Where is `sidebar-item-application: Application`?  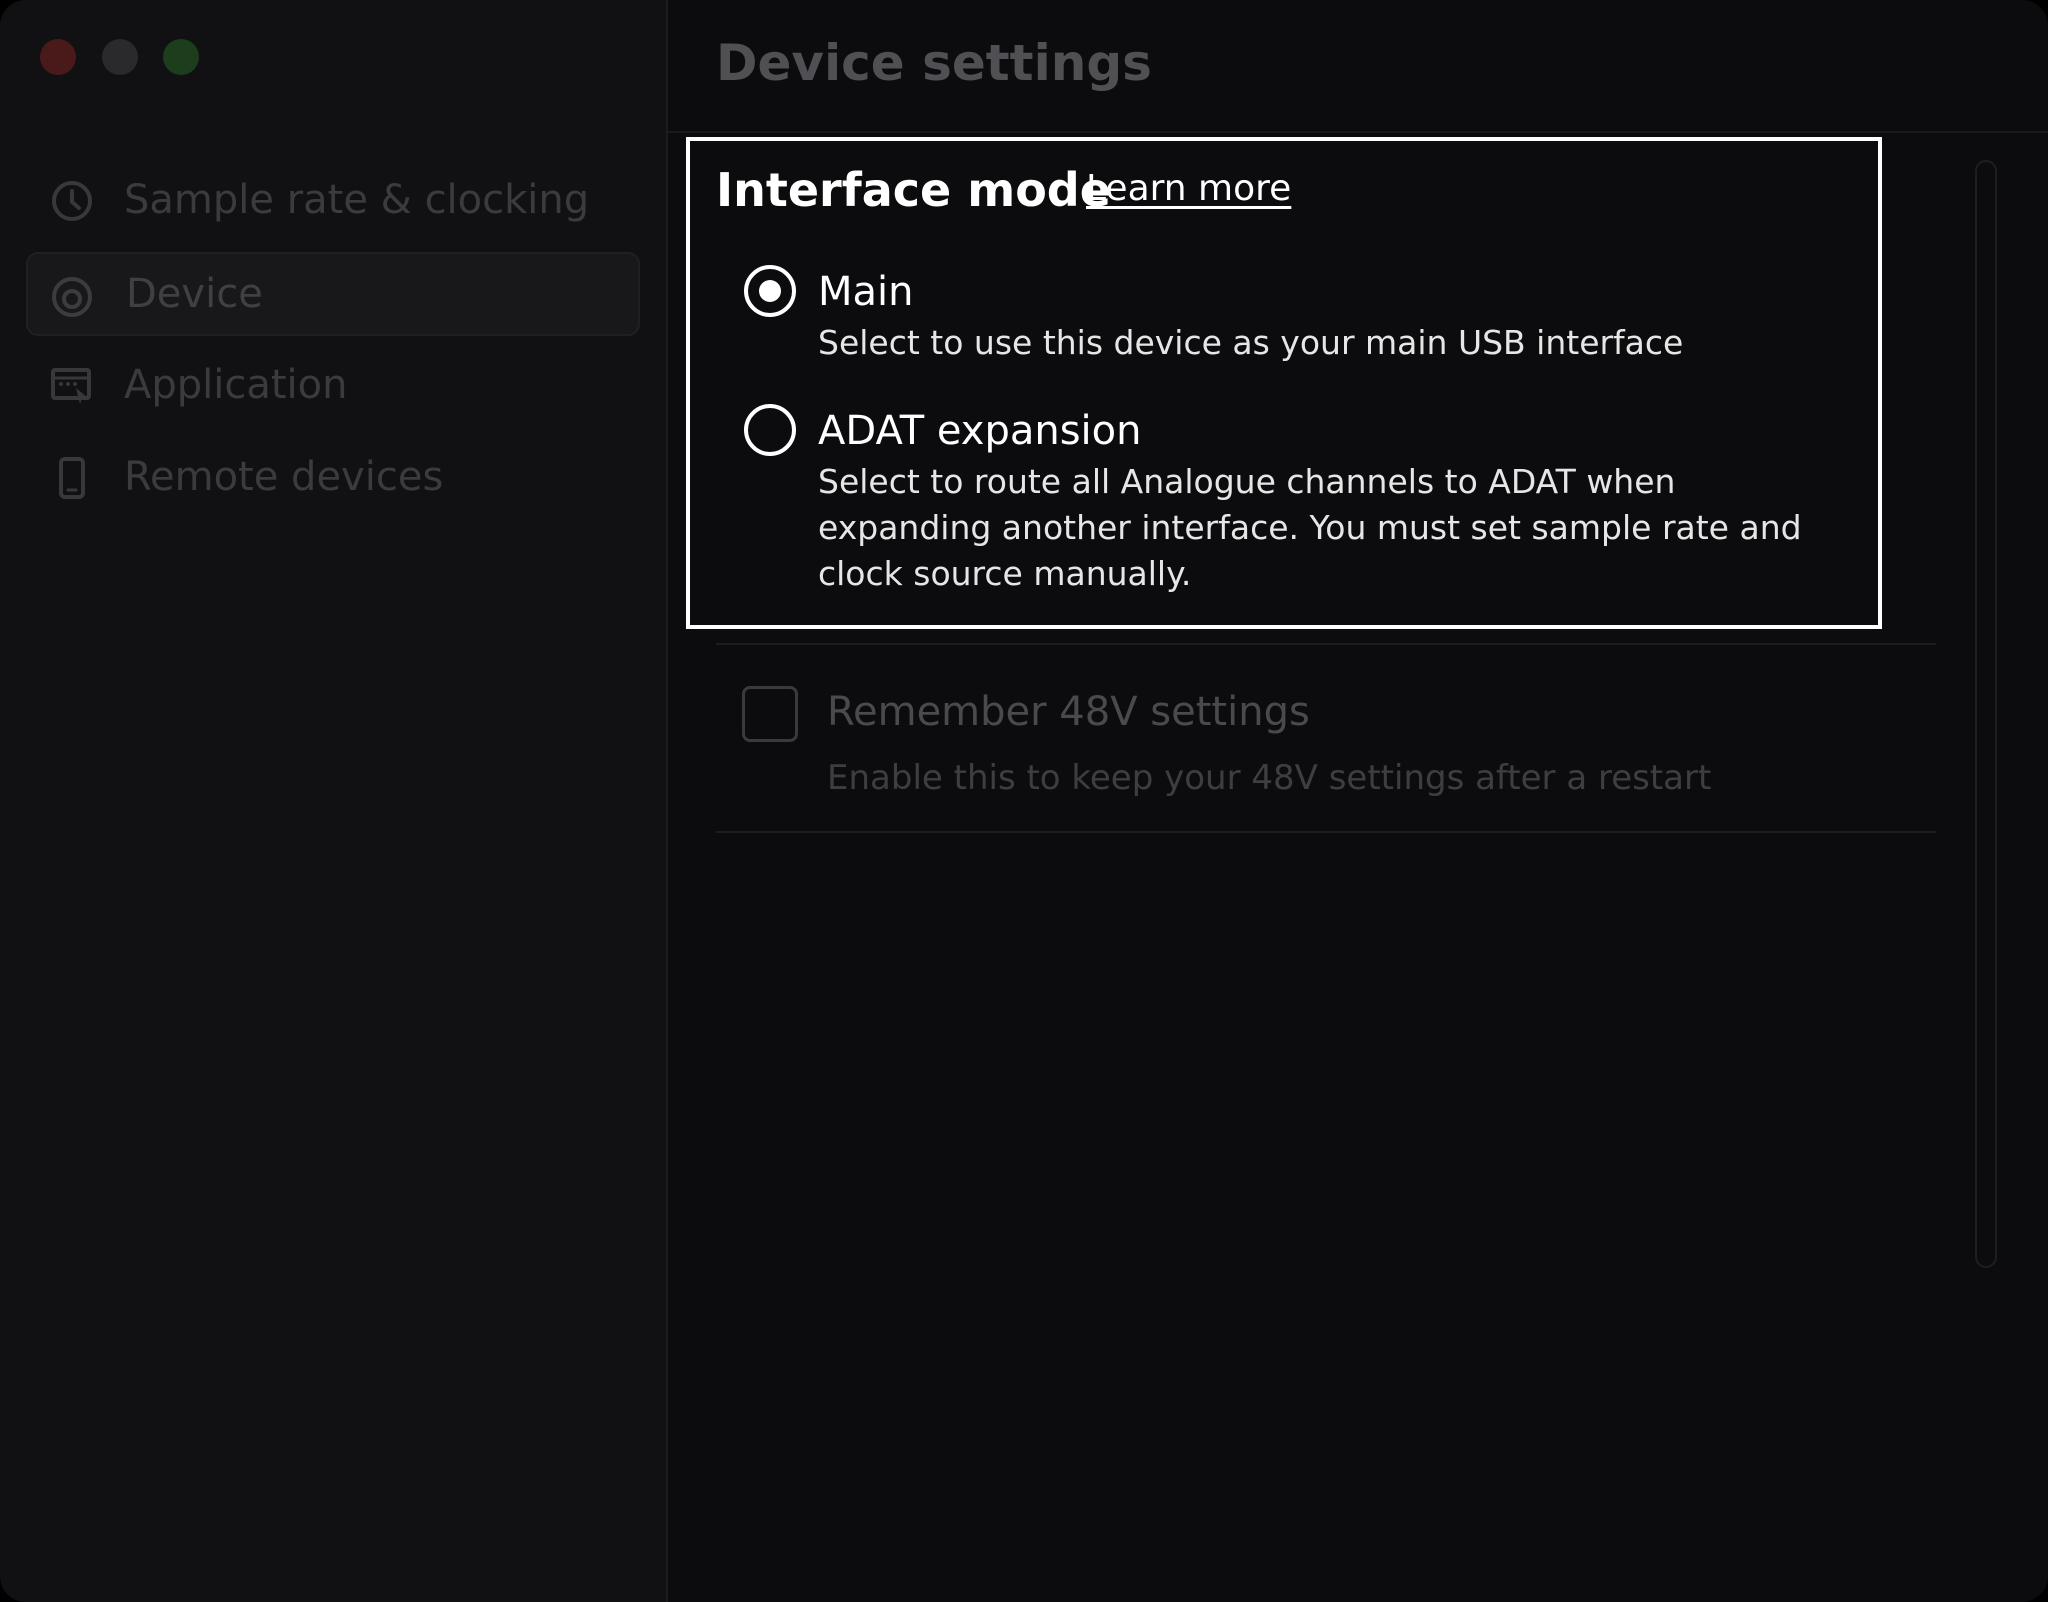
sidebar-item-application: Application is located at coordinates (333, 385).